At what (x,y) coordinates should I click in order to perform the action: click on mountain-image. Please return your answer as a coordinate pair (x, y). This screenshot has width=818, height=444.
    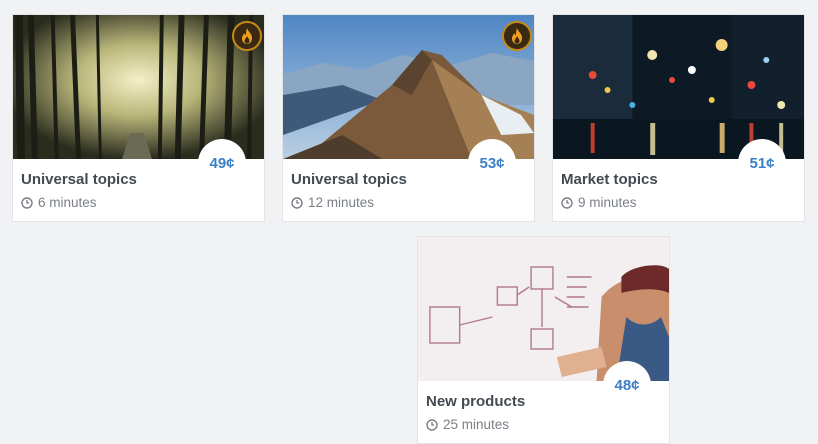
    Looking at the image, I should click on (408, 87).